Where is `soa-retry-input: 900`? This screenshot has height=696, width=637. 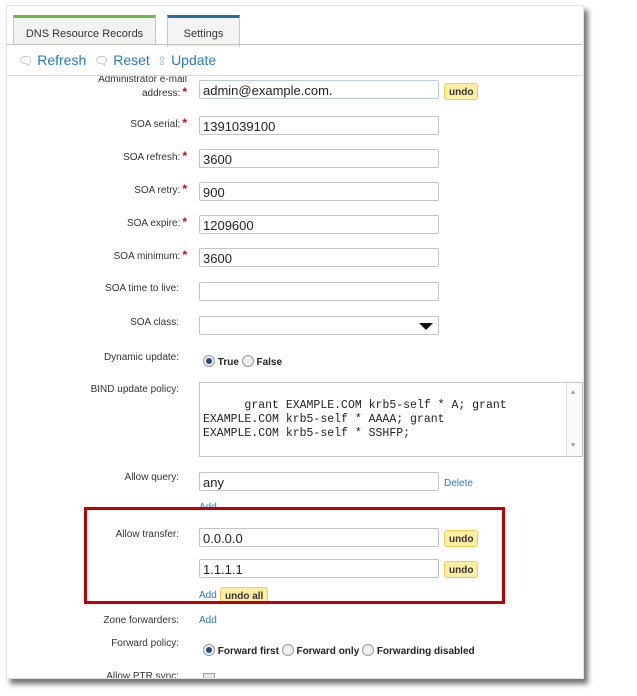 soa-retry-input: 900 is located at coordinates (319, 191).